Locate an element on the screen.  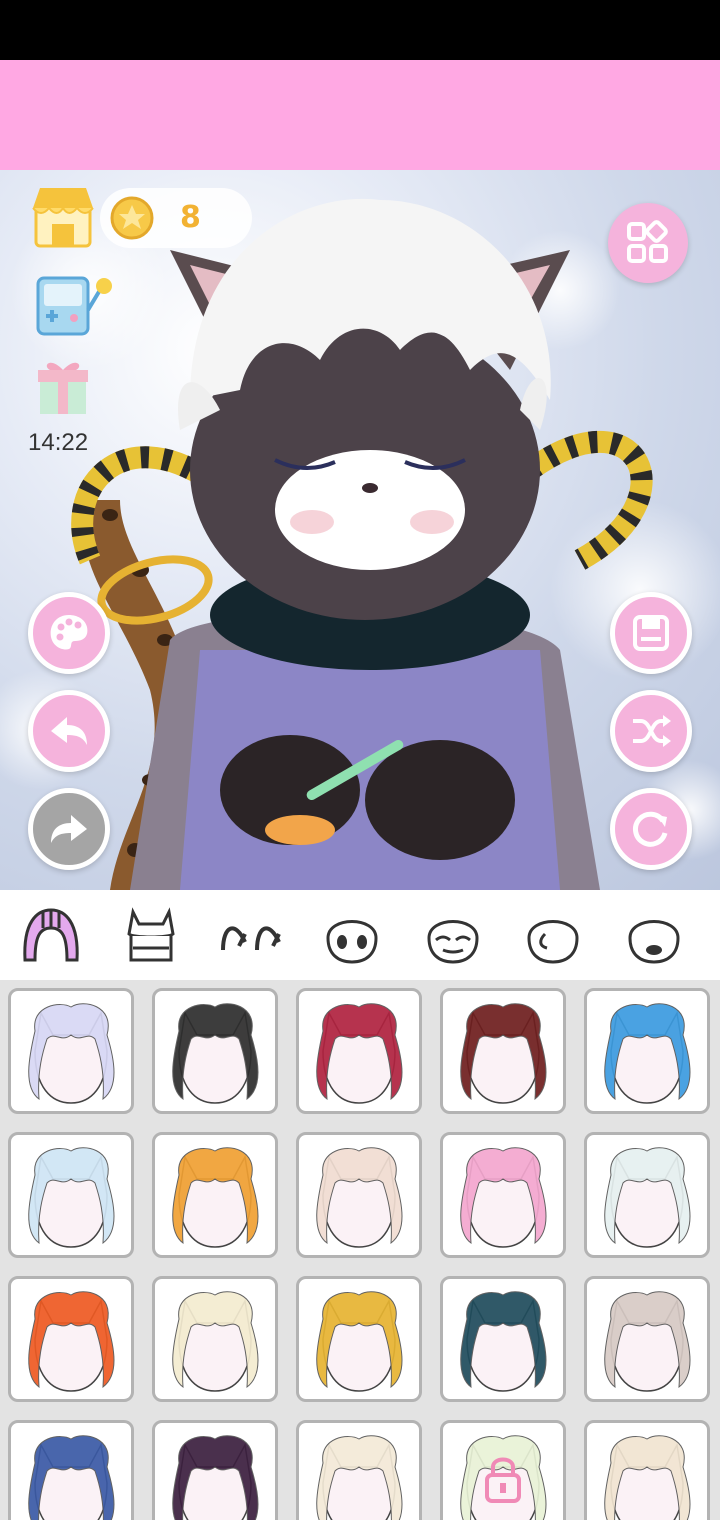
hair-item-cream-spiky-hair is located at coordinates (359, 1195).